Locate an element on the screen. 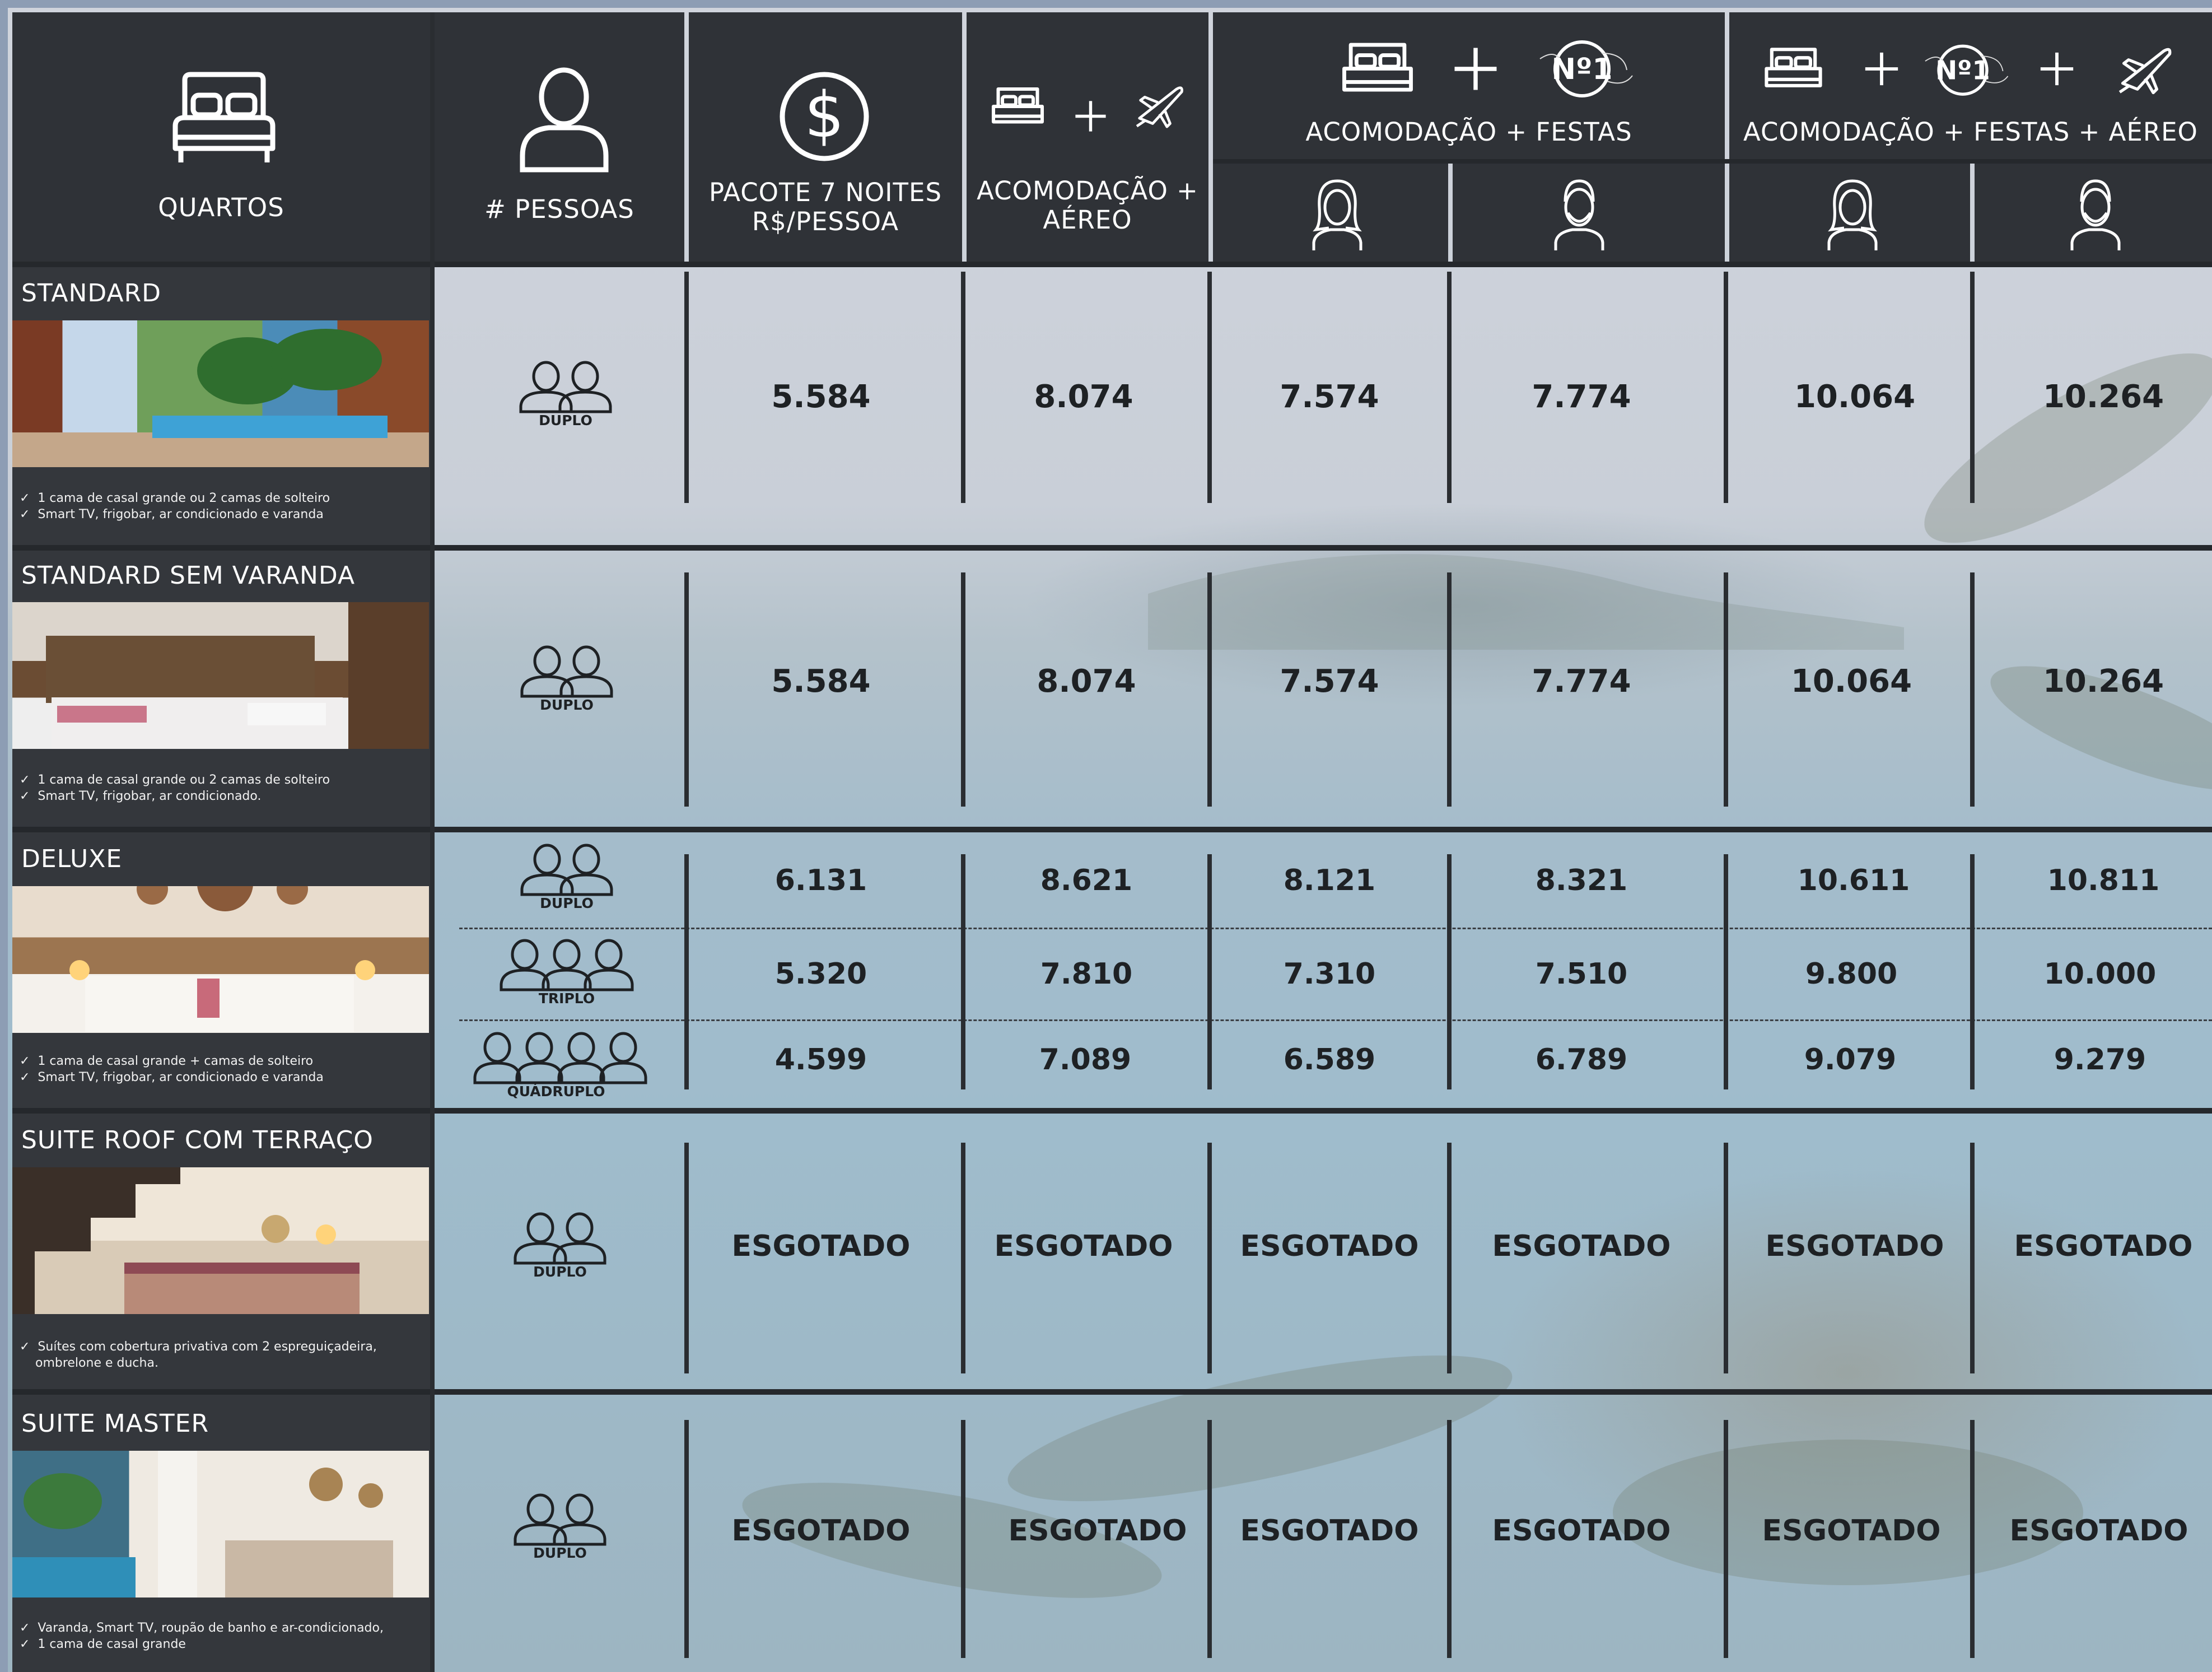 This screenshot has width=2212, height=1672. occupancy-quadruplo: QUÁDRUPLO is located at coordinates (560, 1065).